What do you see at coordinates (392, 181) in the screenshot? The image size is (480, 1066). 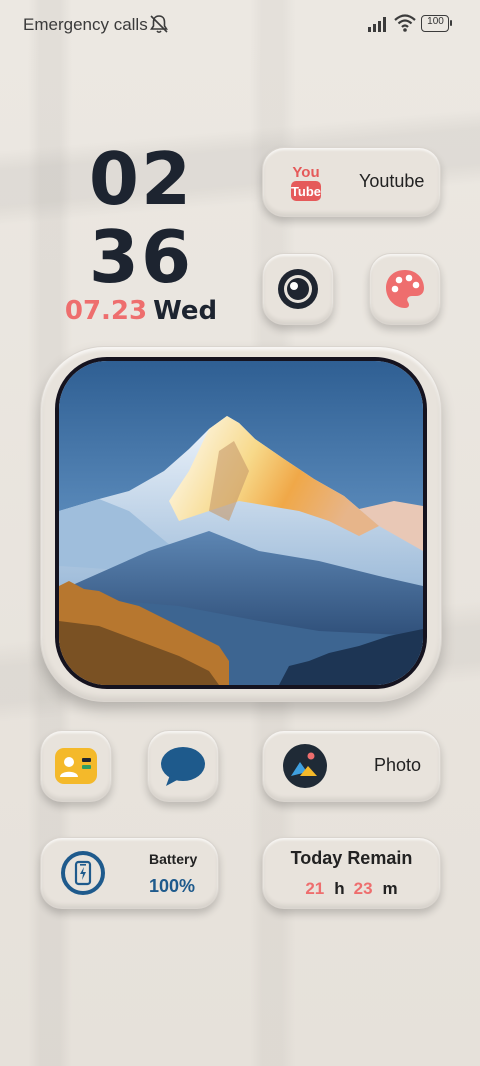 I see `youtube-label: Youtube` at bounding box center [392, 181].